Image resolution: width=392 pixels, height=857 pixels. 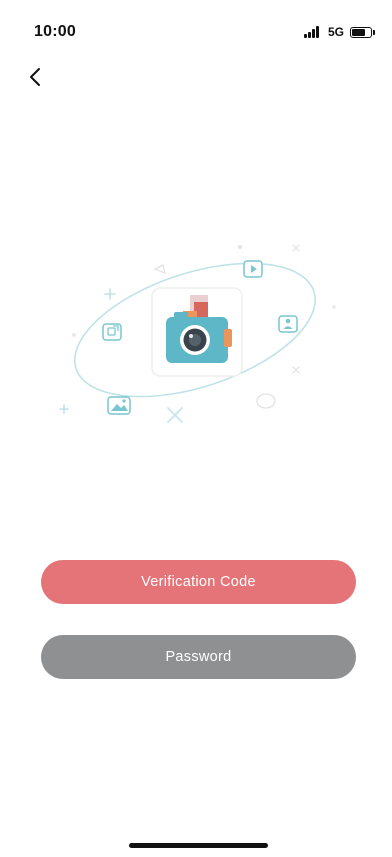 I want to click on camera-card, so click(x=197, y=332).